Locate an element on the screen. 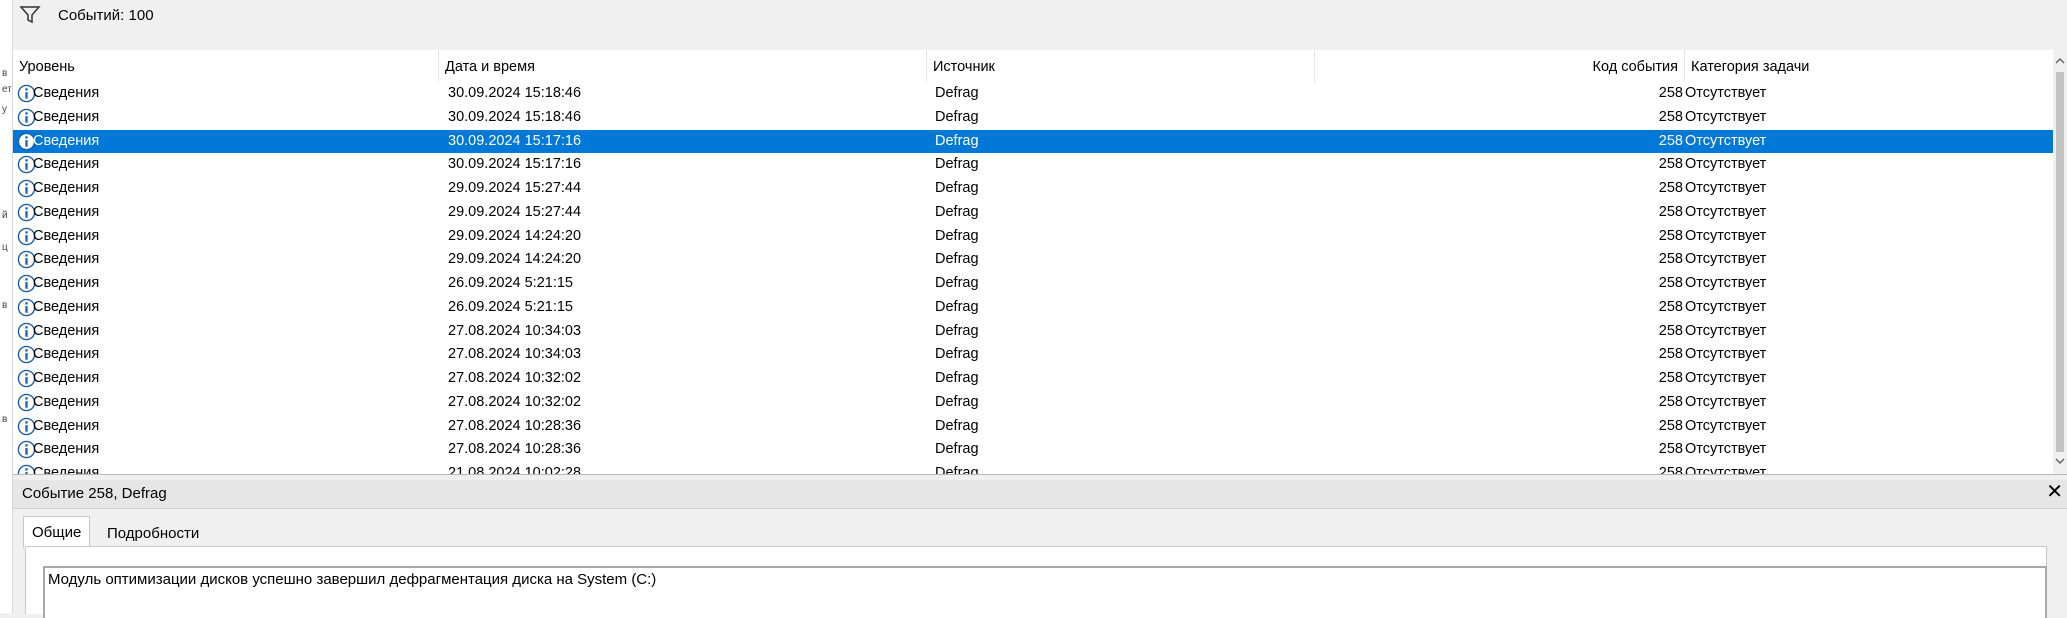  left-pane-clipped-char: й is located at coordinates (5, 215).